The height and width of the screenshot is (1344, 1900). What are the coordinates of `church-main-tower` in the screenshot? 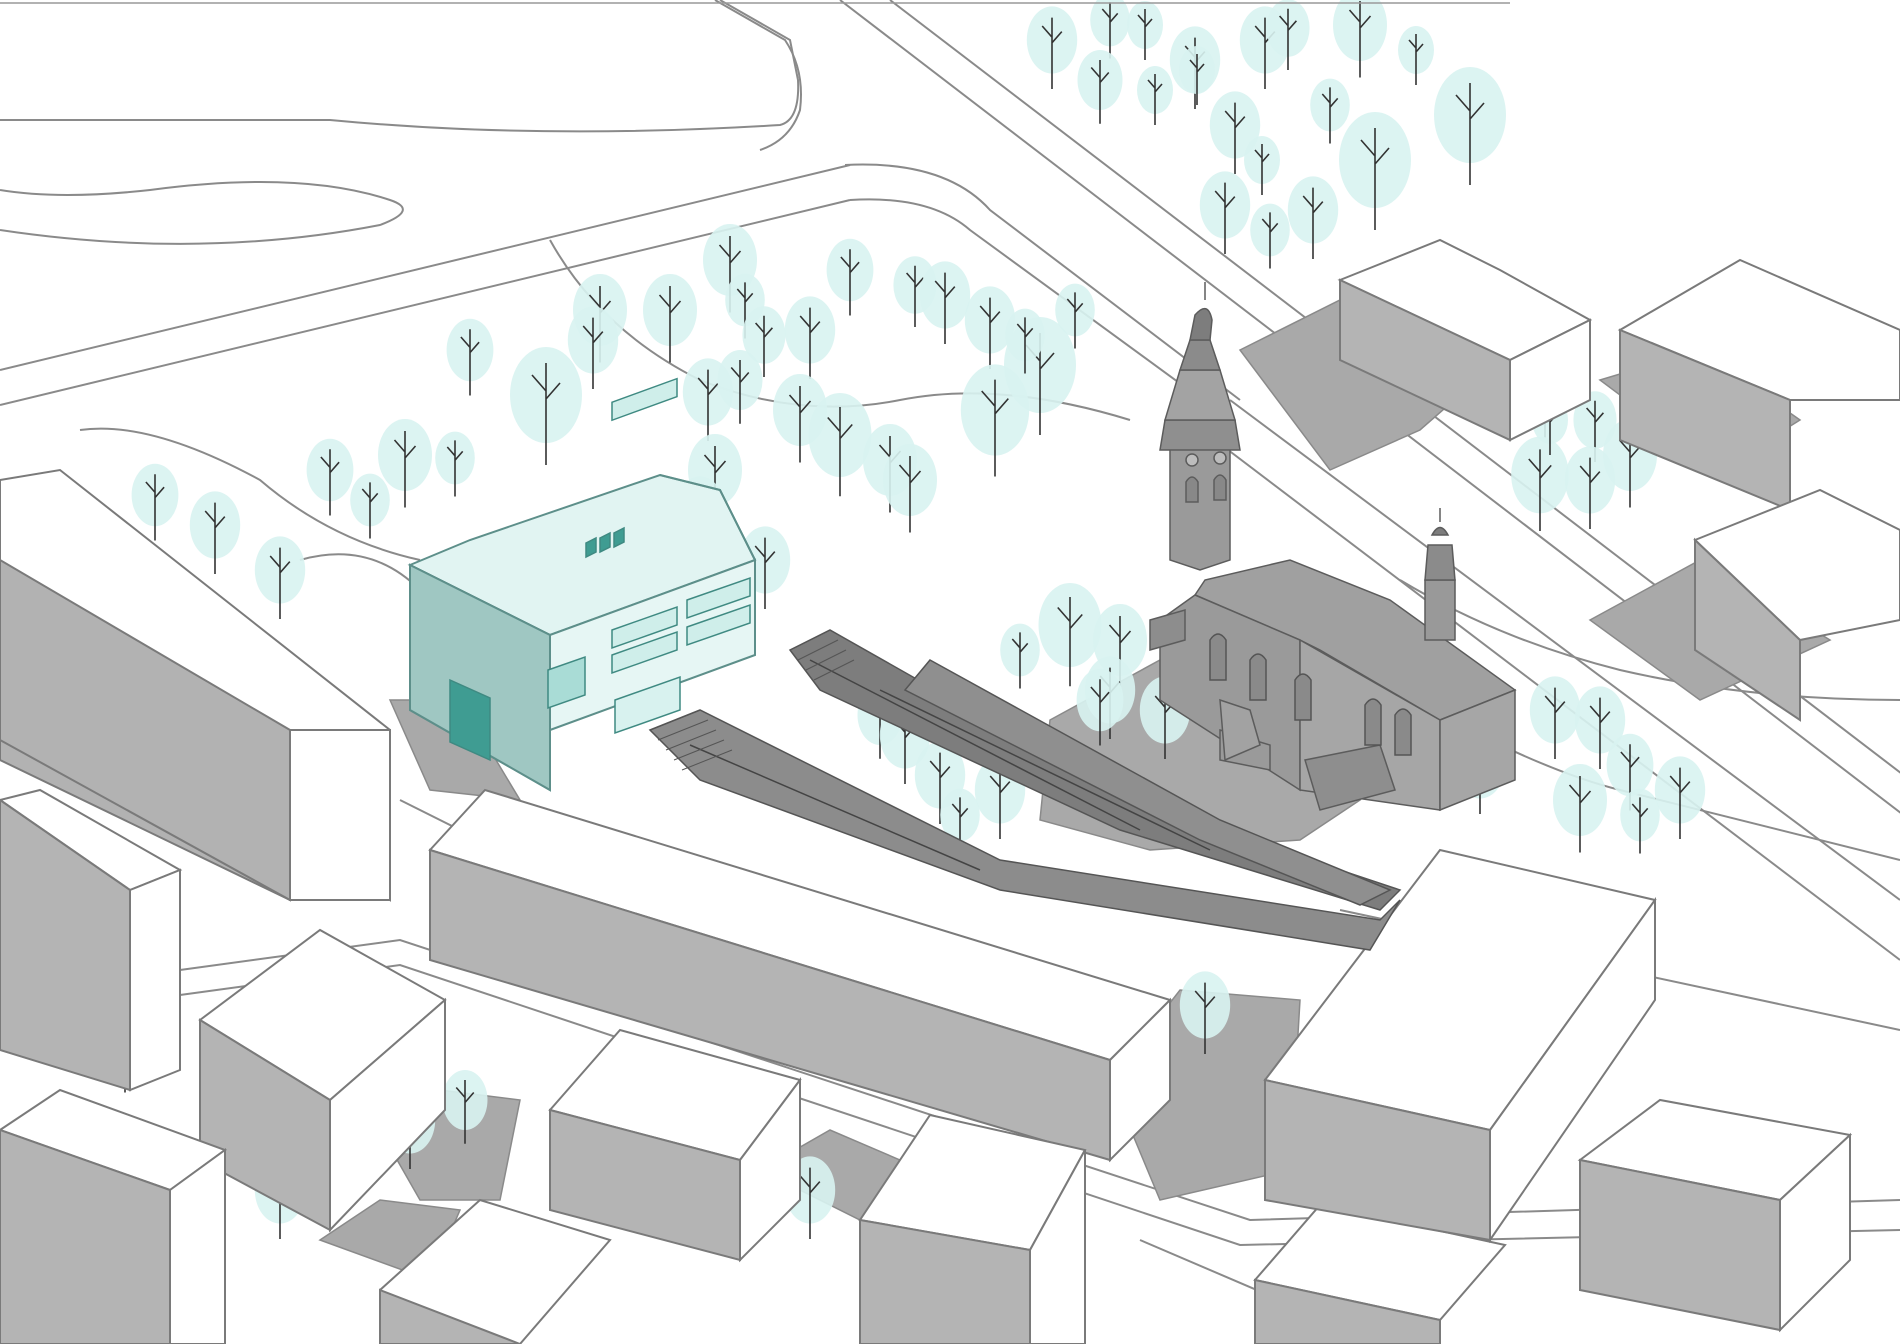 It's located at (1200, 426).